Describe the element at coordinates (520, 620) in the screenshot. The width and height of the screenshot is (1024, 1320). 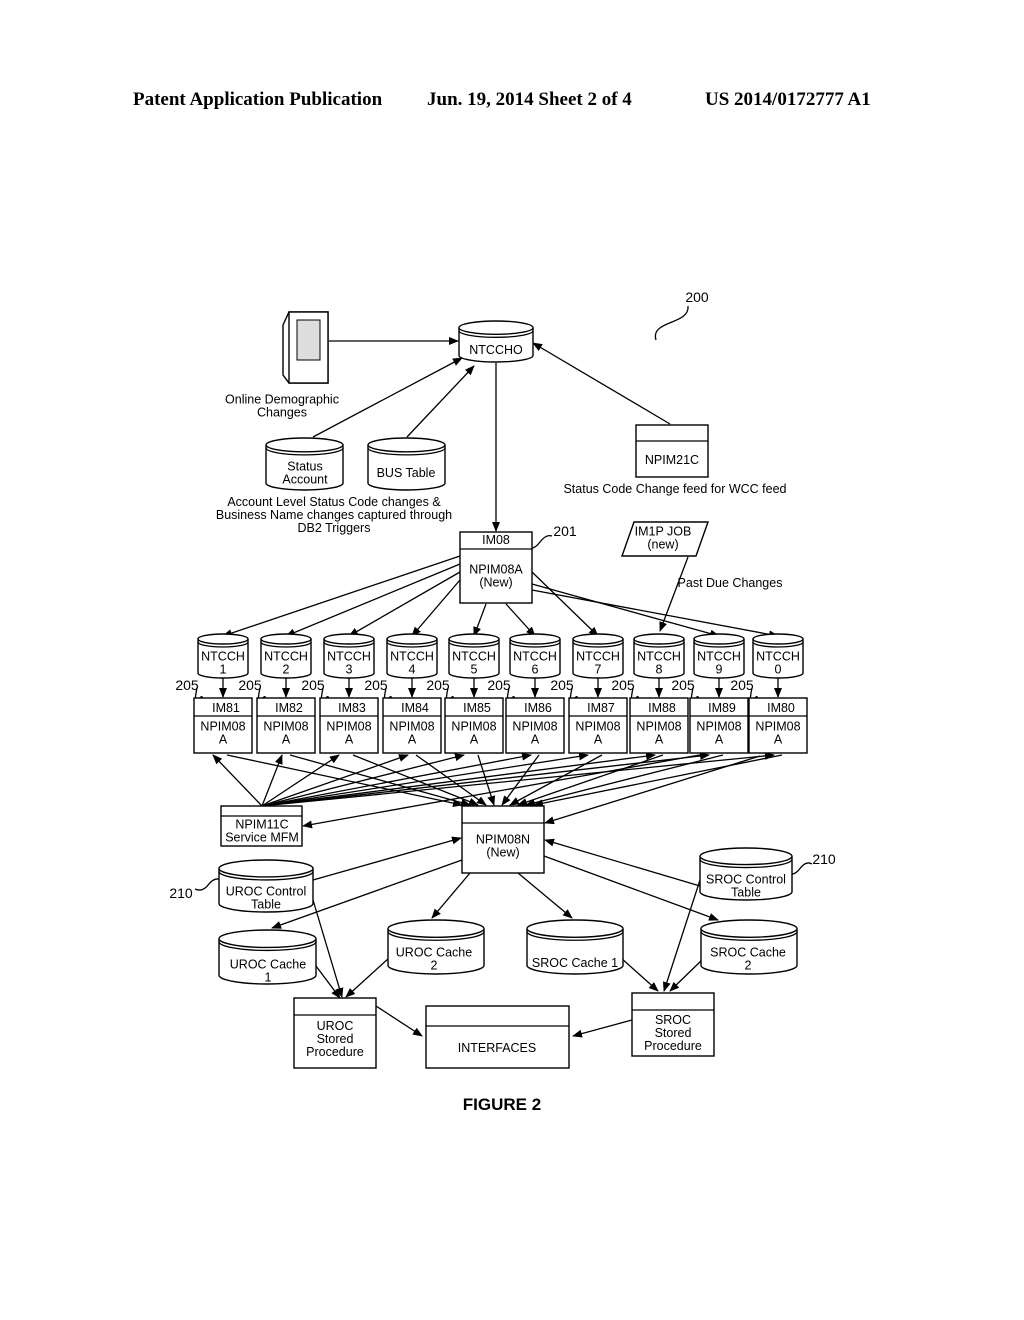
I see `npim08a-to-ntcch6` at that location.